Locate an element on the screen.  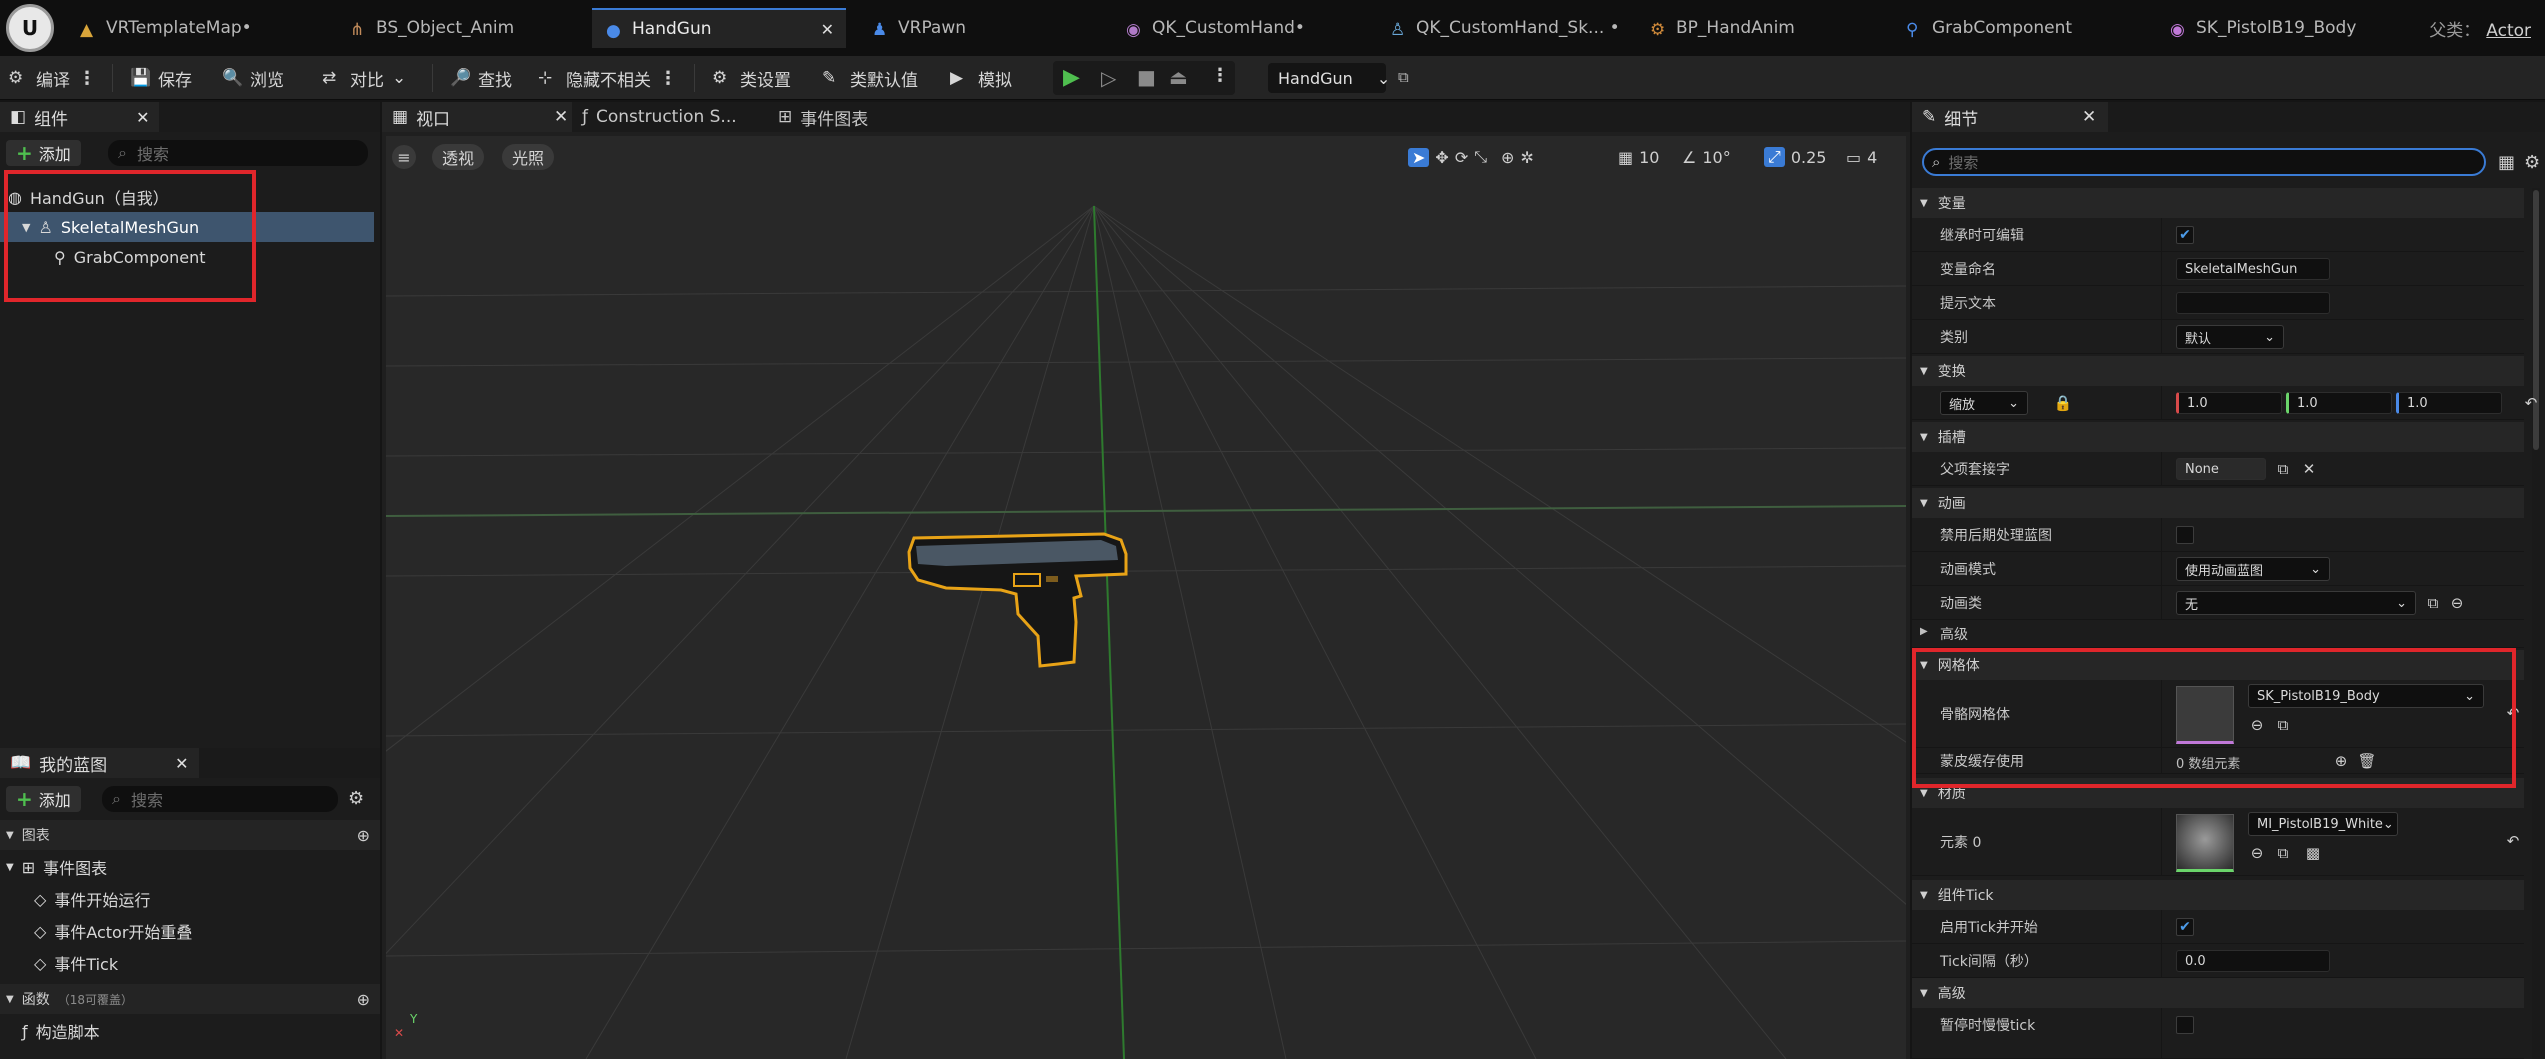
debug-object-select: HandGun ⌄ is located at coordinates (1329, 78).